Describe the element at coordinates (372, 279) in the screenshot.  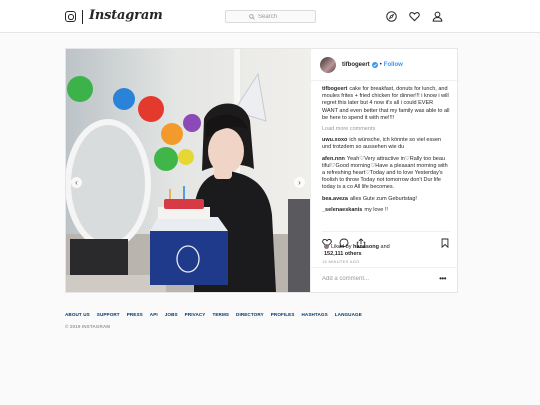
I see `add-comment-input` at that location.